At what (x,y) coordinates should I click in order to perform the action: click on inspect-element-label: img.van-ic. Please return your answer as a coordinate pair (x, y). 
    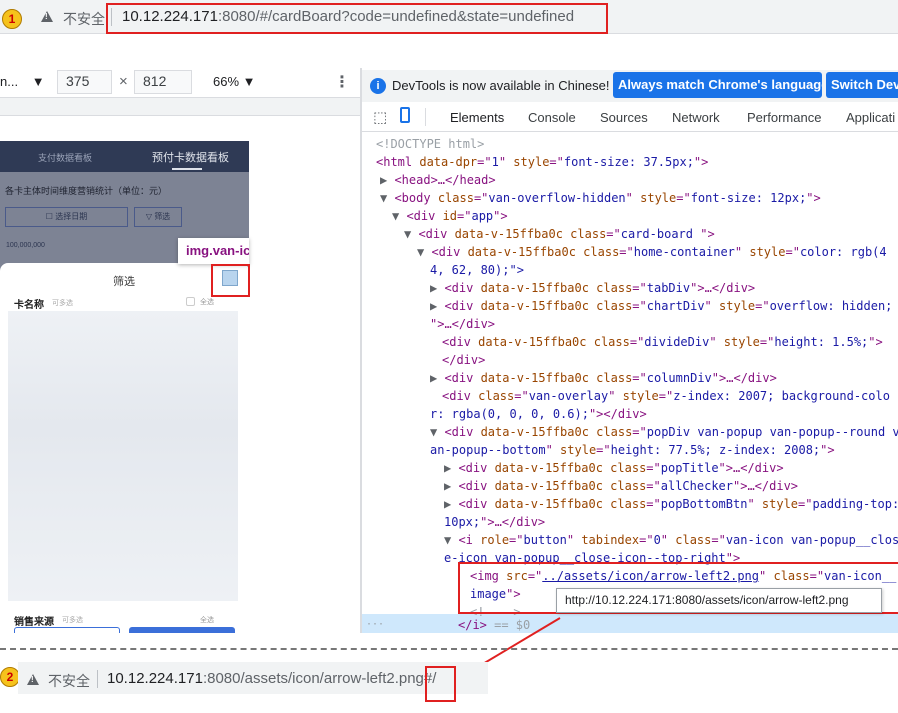
    Looking at the image, I should click on (213, 251).